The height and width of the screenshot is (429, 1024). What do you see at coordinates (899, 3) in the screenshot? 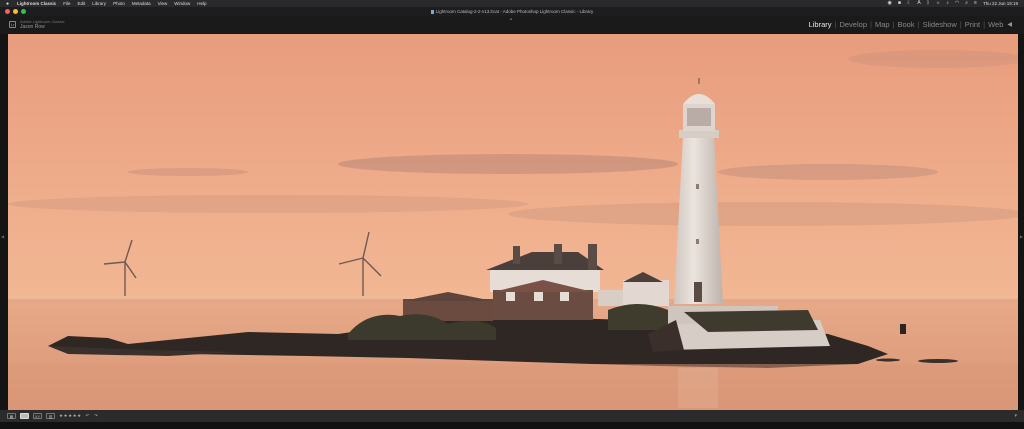
I see `stop-icon: ■` at bounding box center [899, 3].